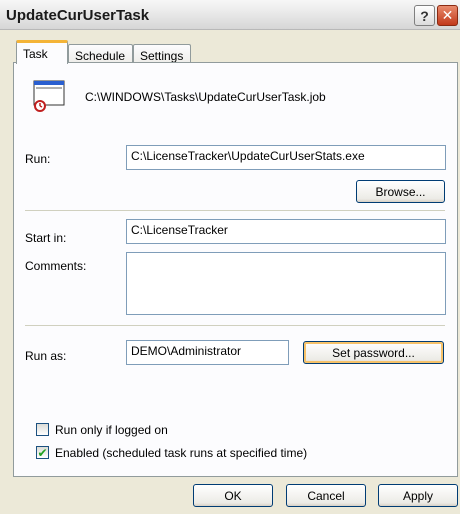 Image resolution: width=460 pixels, height=514 pixels. I want to click on close-button: ✕, so click(447, 15).